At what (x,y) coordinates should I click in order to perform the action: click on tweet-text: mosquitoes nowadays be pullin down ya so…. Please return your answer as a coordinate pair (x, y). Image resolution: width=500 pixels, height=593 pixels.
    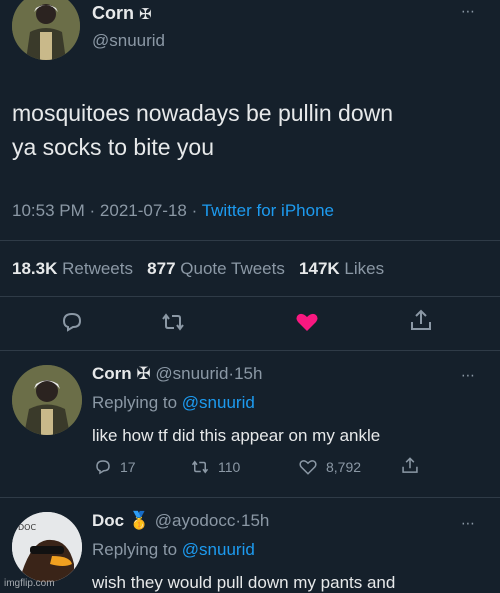
    Looking at the image, I should click on (202, 130).